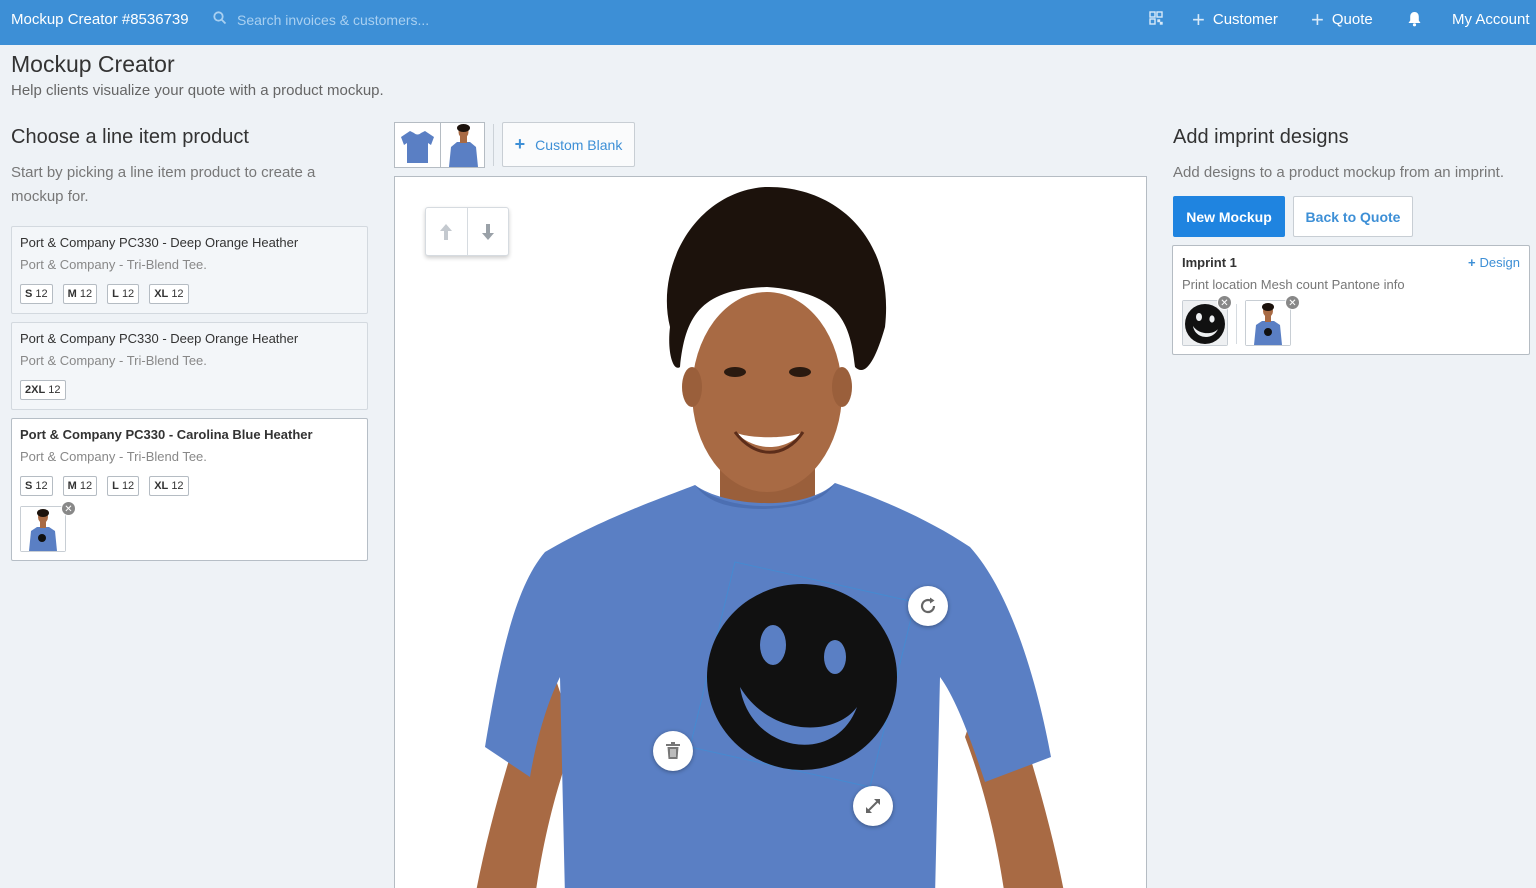 The width and height of the screenshot is (1536, 888). What do you see at coordinates (1352, 19) in the screenshot?
I see `quote-label: Quote` at bounding box center [1352, 19].